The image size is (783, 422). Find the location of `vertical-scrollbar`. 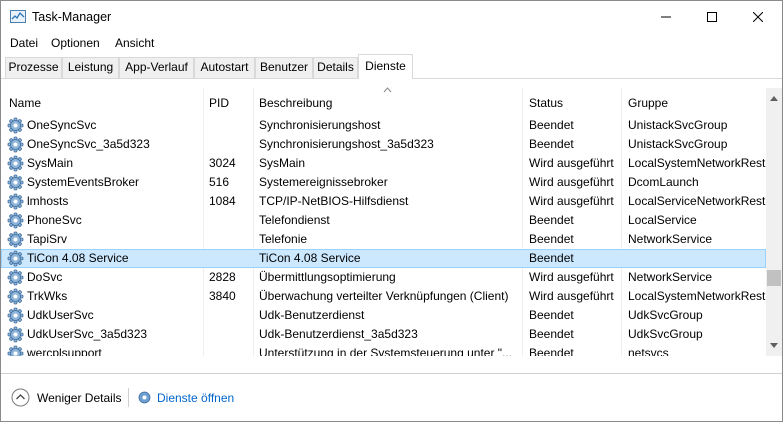

vertical-scrollbar is located at coordinates (774, 222).